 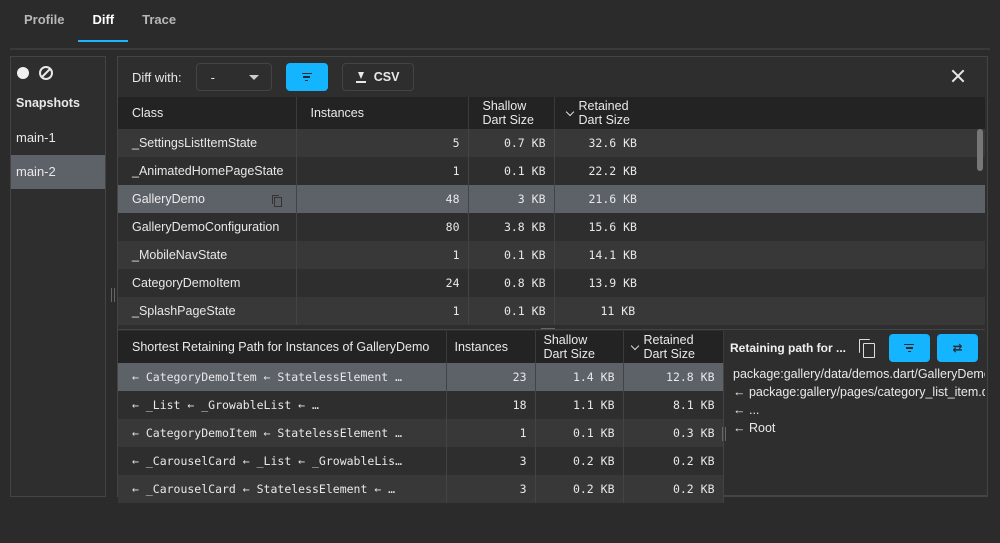 I want to click on clear-icon, so click(x=46, y=73).